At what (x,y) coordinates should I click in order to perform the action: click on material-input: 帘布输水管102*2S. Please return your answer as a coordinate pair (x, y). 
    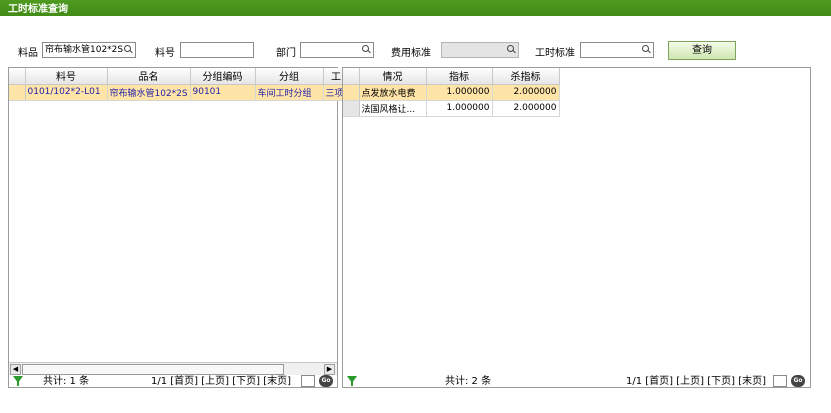
    Looking at the image, I should click on (89, 50).